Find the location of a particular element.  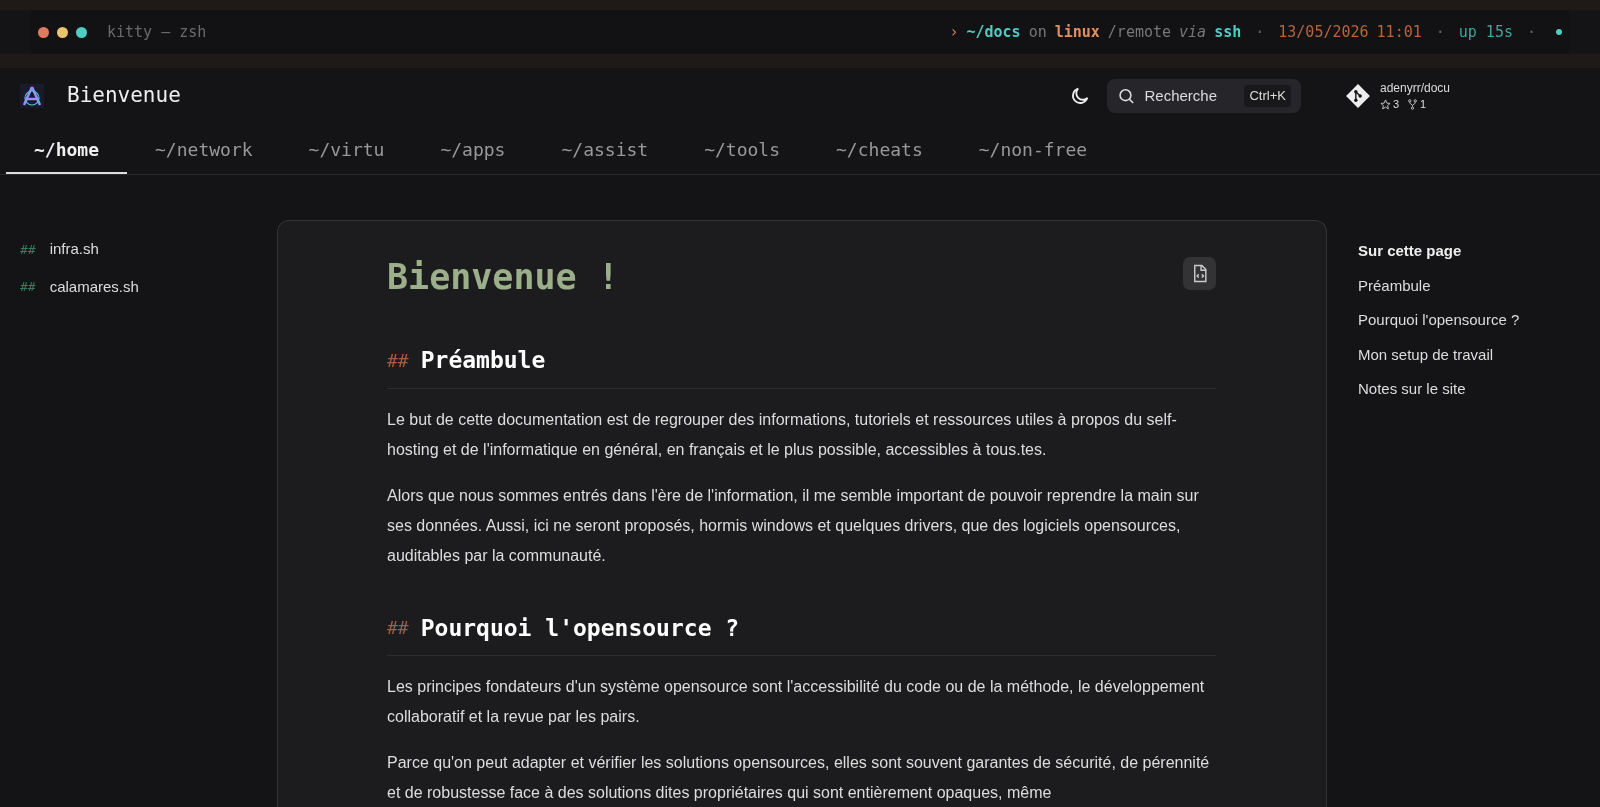

repository-name: adenyrr/docu is located at coordinates (1414, 88).